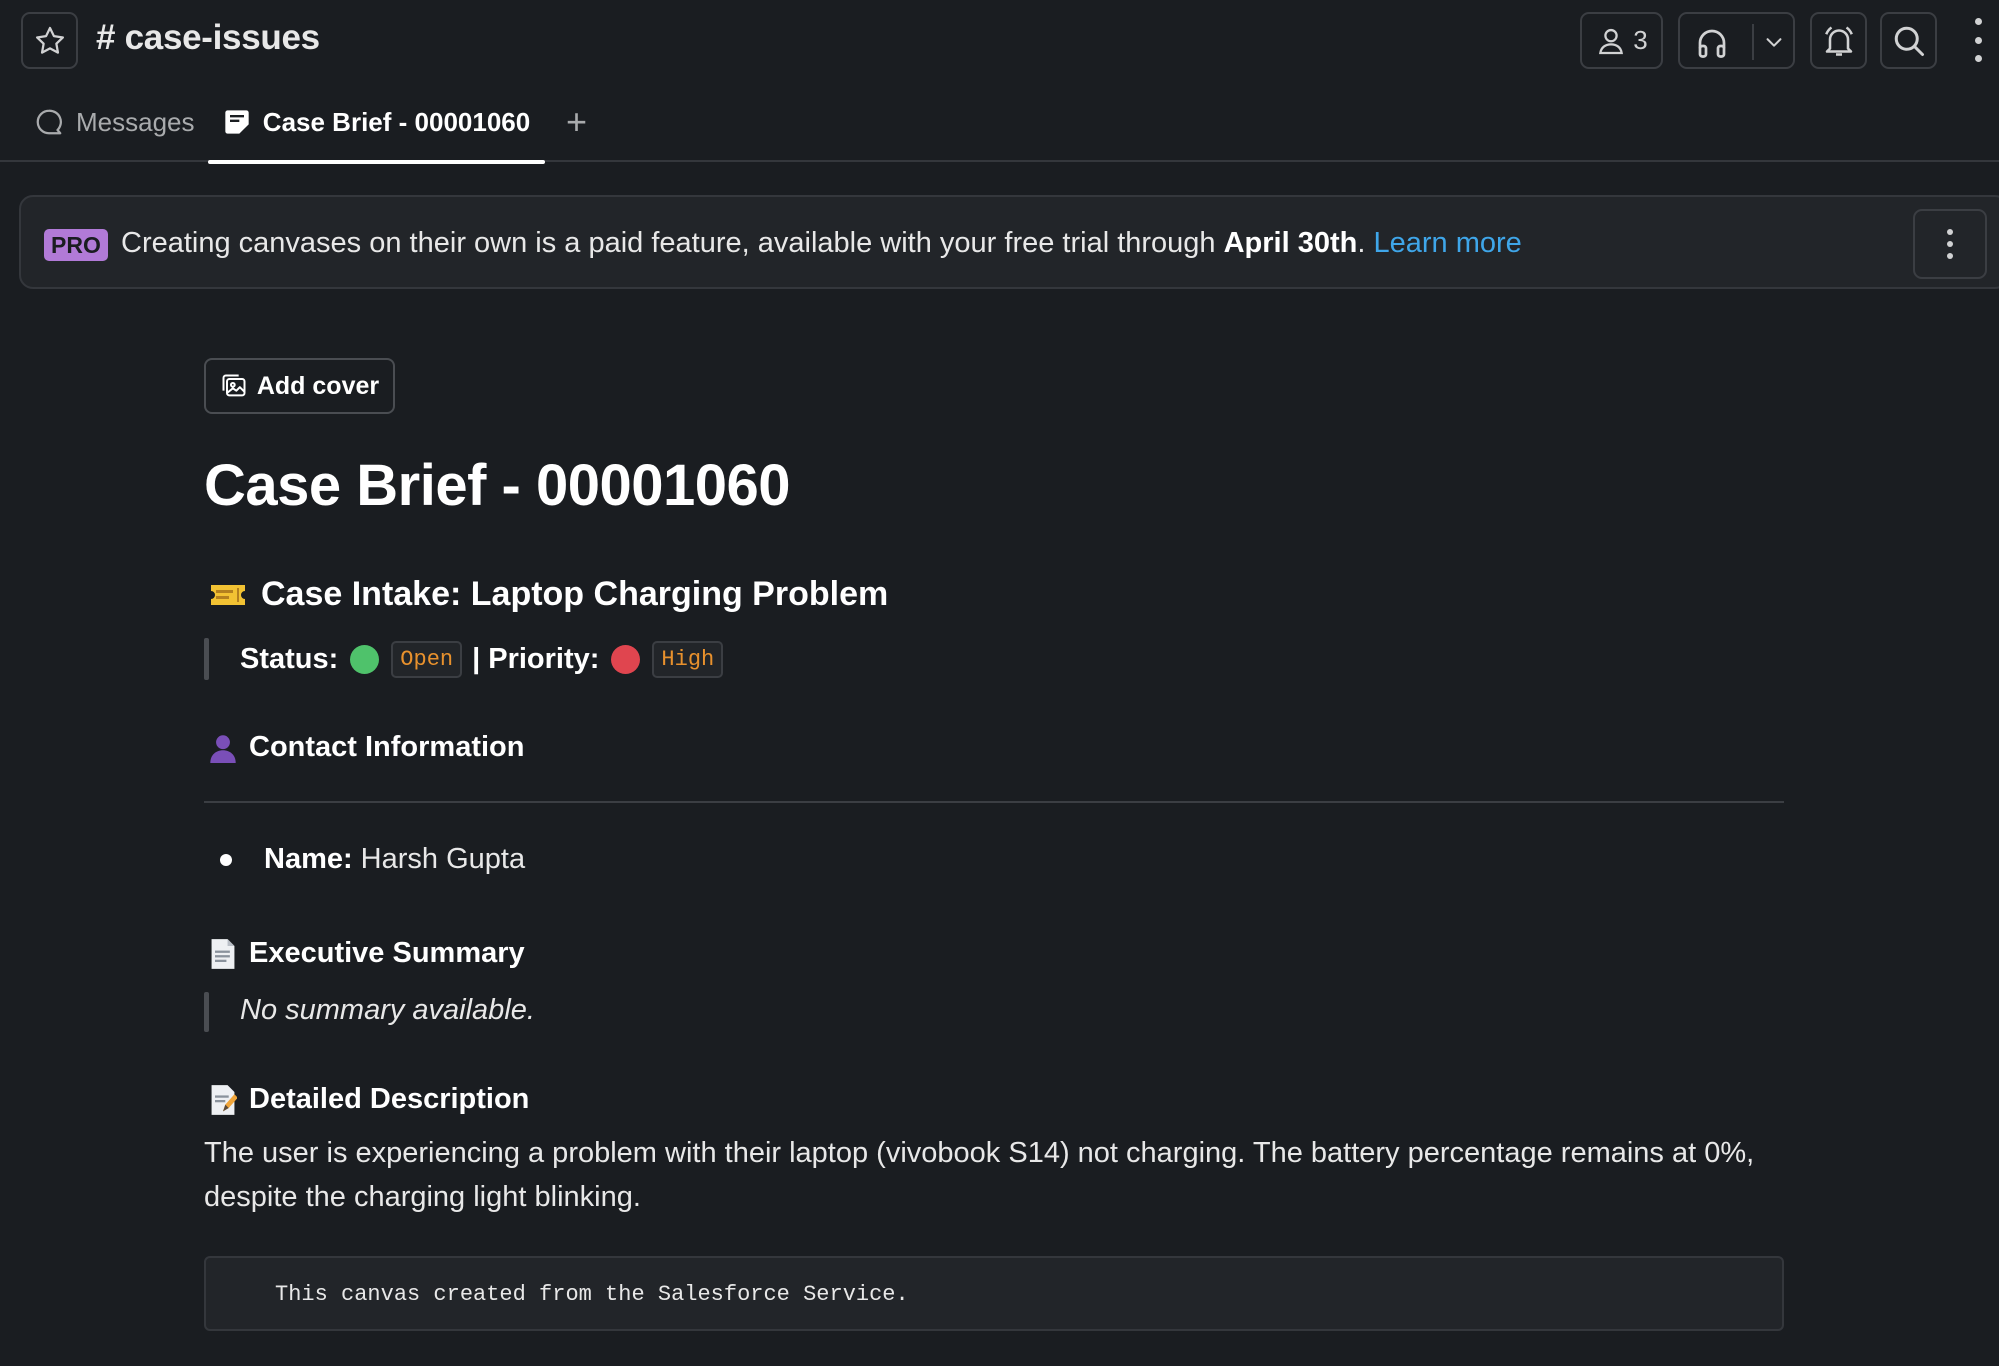  I want to click on plus-icon: +, so click(577, 121).